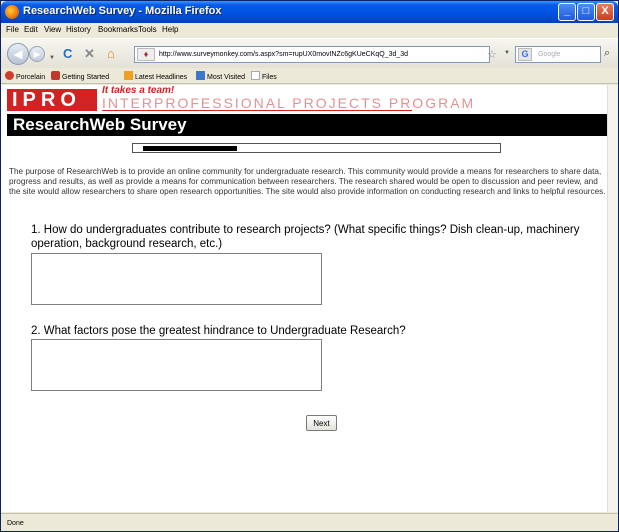  I want to click on question-1-answer, so click(176, 279).